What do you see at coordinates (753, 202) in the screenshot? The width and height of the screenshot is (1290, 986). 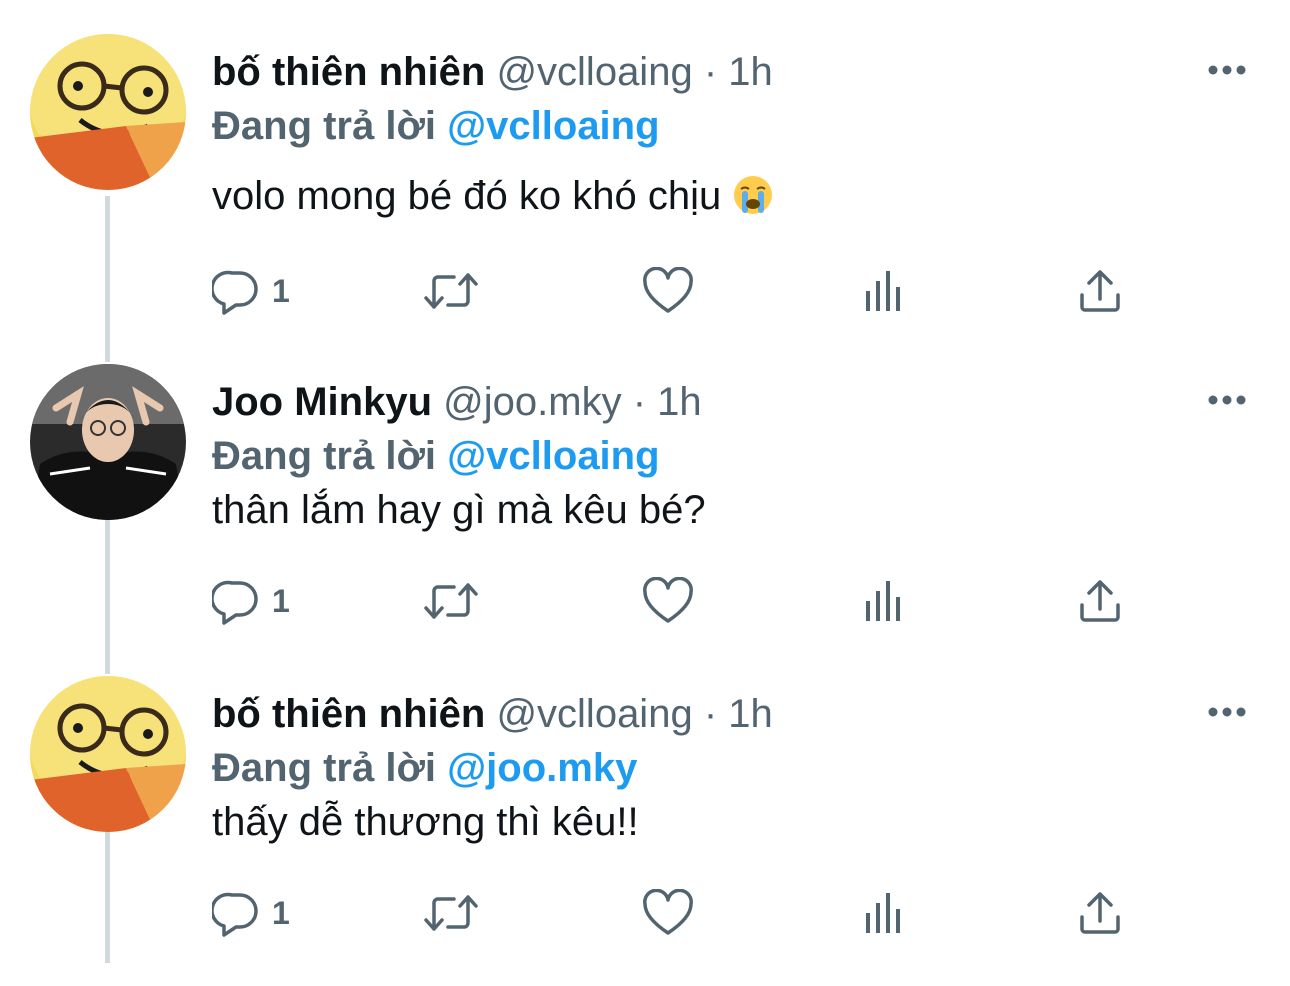 I see `loudly-crying-face-icon` at bounding box center [753, 202].